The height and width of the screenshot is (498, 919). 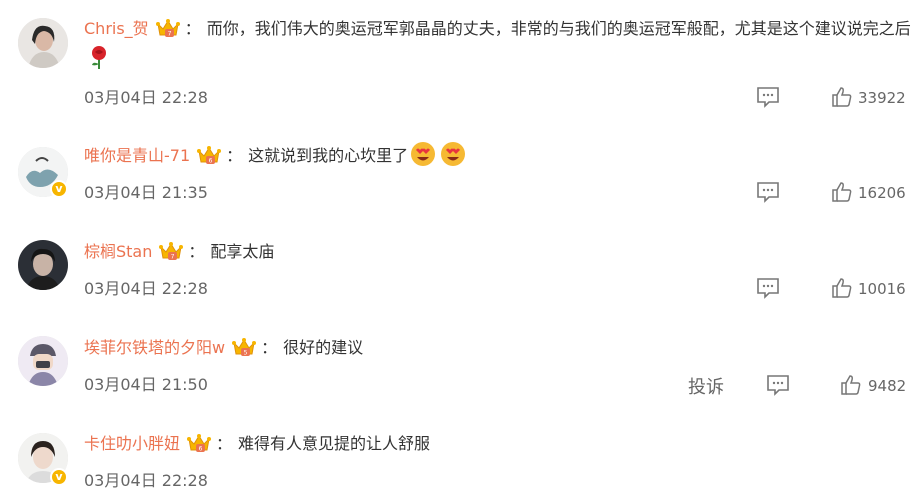 I want to click on like-count: 10016, so click(x=882, y=289).